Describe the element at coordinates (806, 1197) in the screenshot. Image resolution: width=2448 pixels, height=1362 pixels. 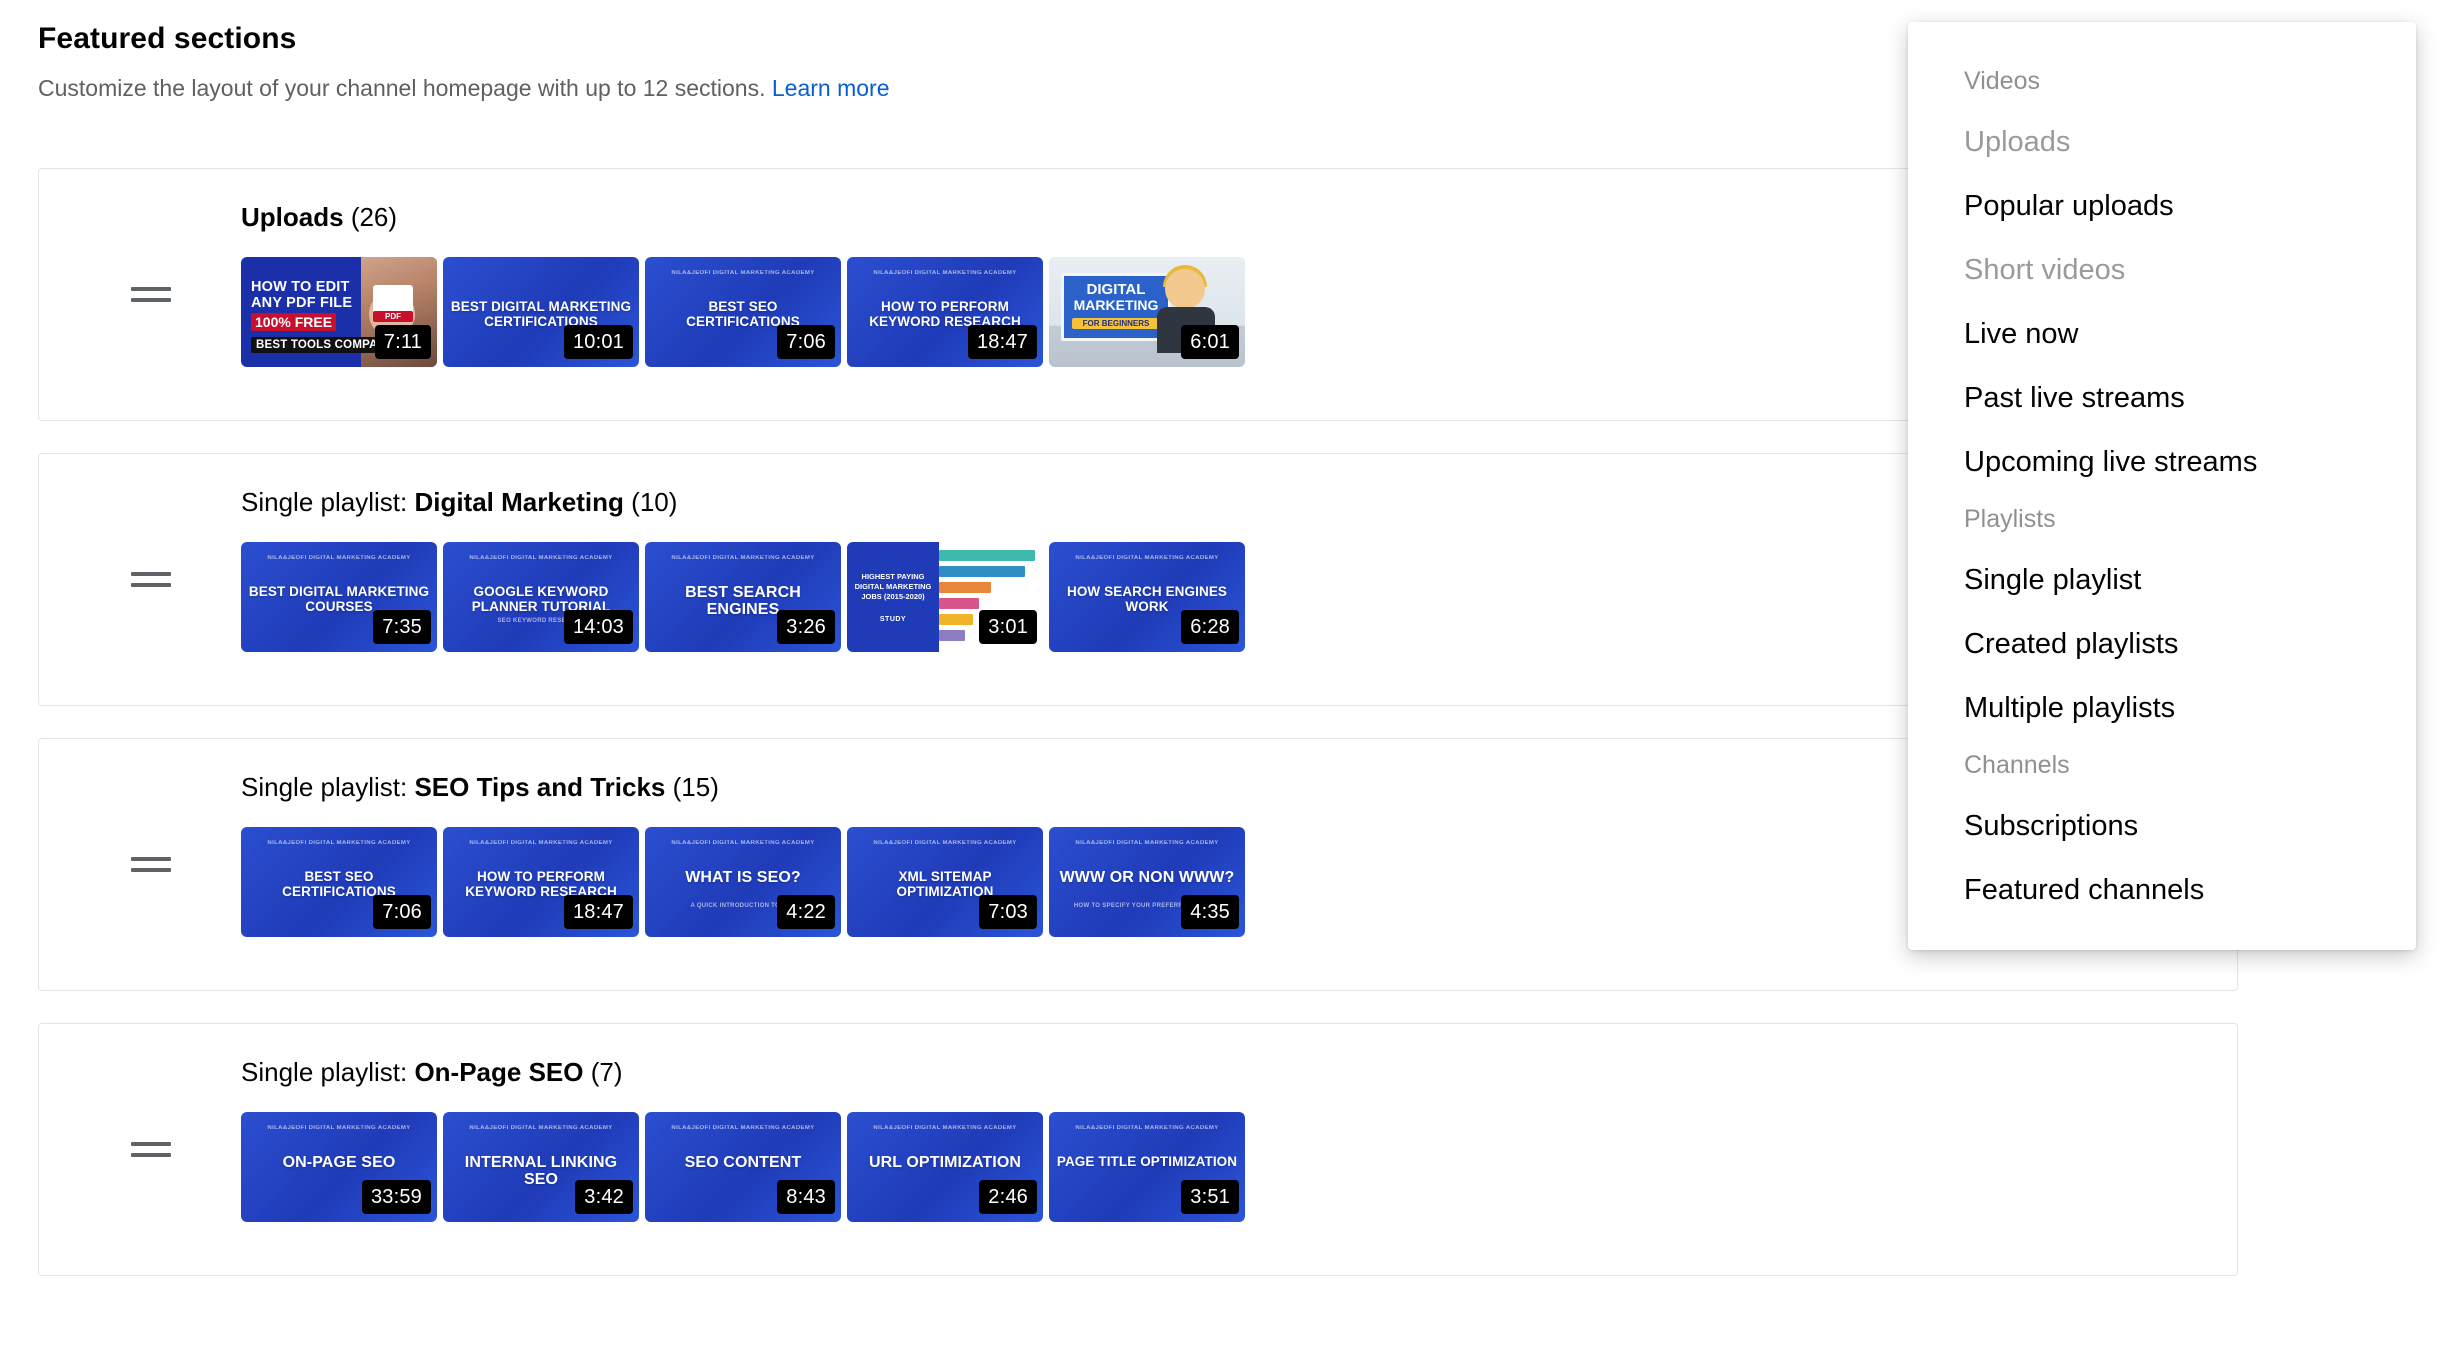
I see `video-duration-badge: 8:43` at that location.